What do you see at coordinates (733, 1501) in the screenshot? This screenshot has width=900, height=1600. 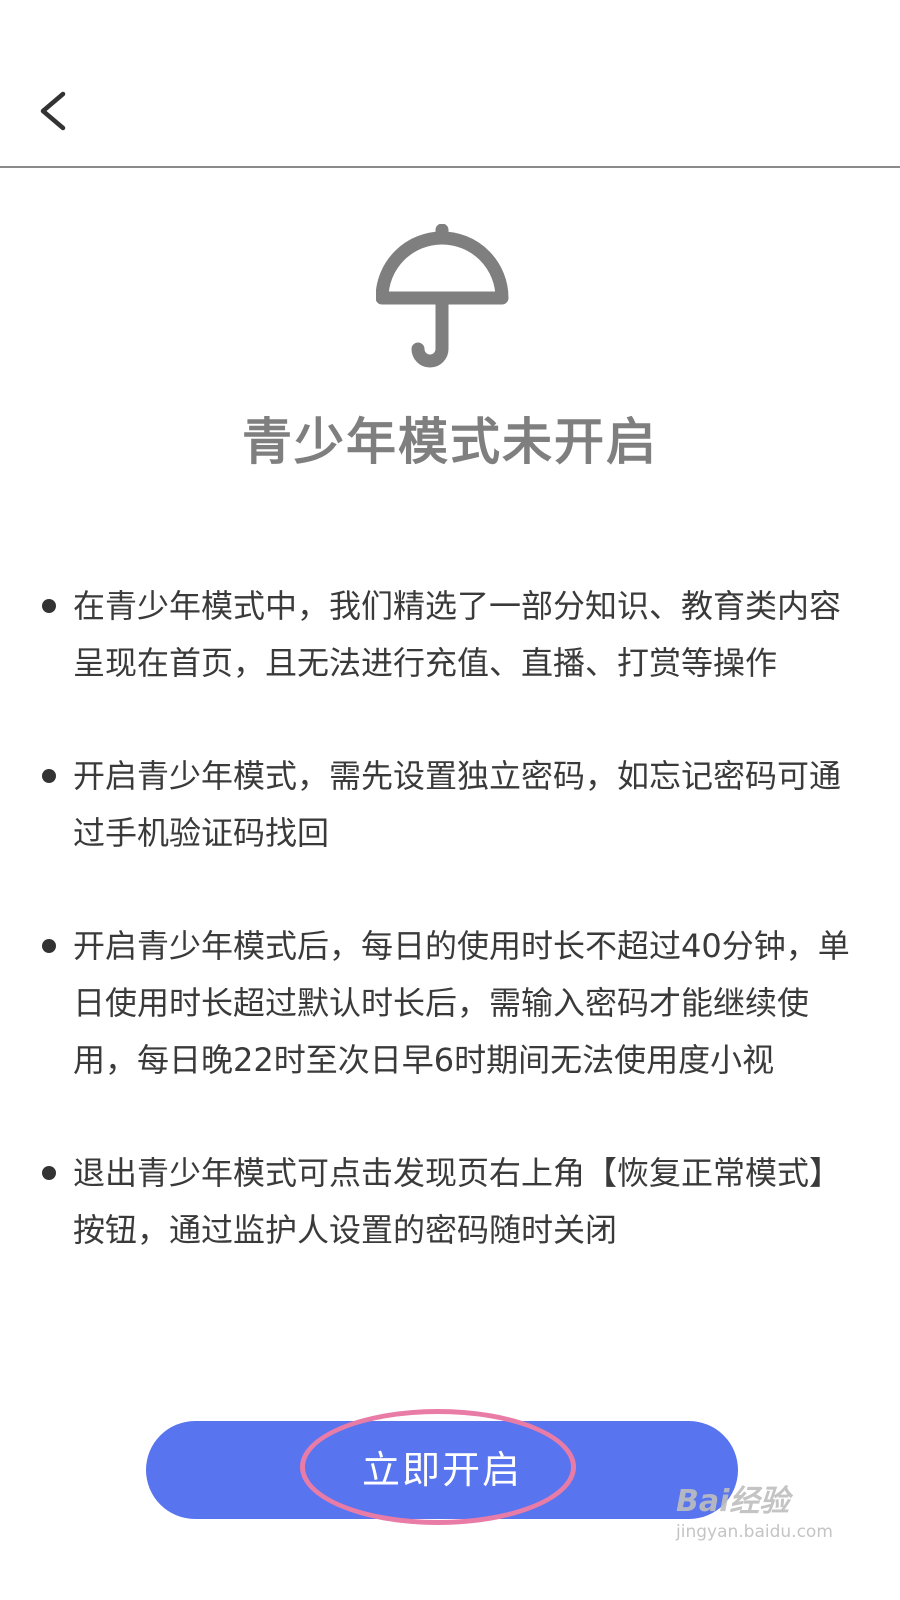 I see `watermark-logo: Bai经验` at bounding box center [733, 1501].